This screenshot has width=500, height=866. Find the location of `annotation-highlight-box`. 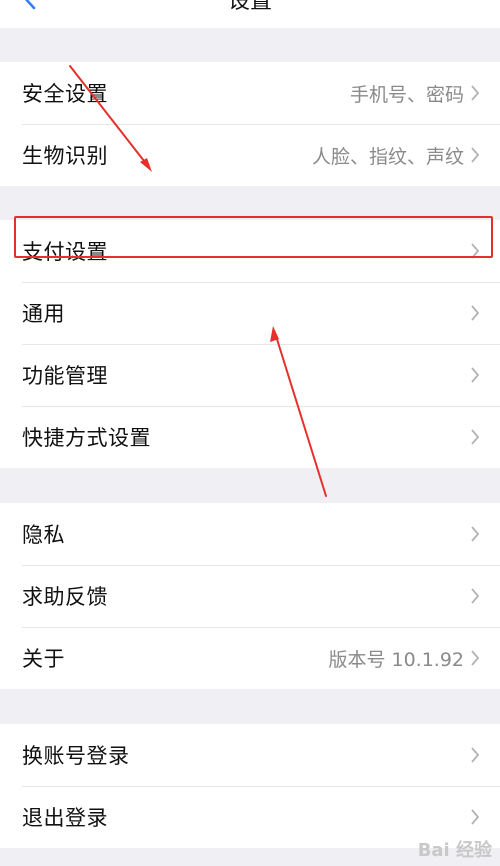

annotation-highlight-box is located at coordinates (253, 237).